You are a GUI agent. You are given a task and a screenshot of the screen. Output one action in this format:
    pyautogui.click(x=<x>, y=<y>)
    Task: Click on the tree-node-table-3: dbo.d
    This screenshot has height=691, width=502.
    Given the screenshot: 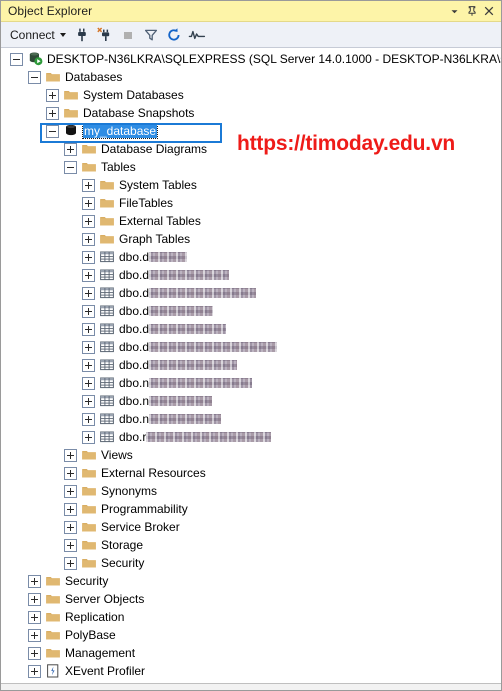 What is the action you would take?
    pyautogui.click(x=251, y=293)
    